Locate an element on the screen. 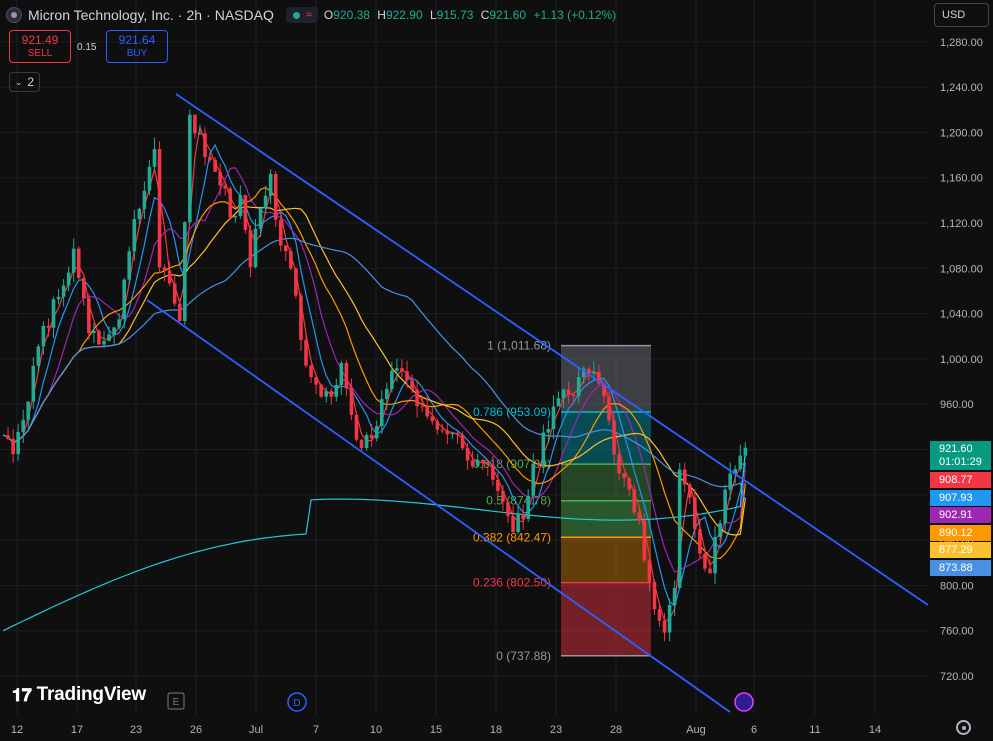 This screenshot has width=993, height=741. dividend-marker-label: D is located at coordinates (296, 703).